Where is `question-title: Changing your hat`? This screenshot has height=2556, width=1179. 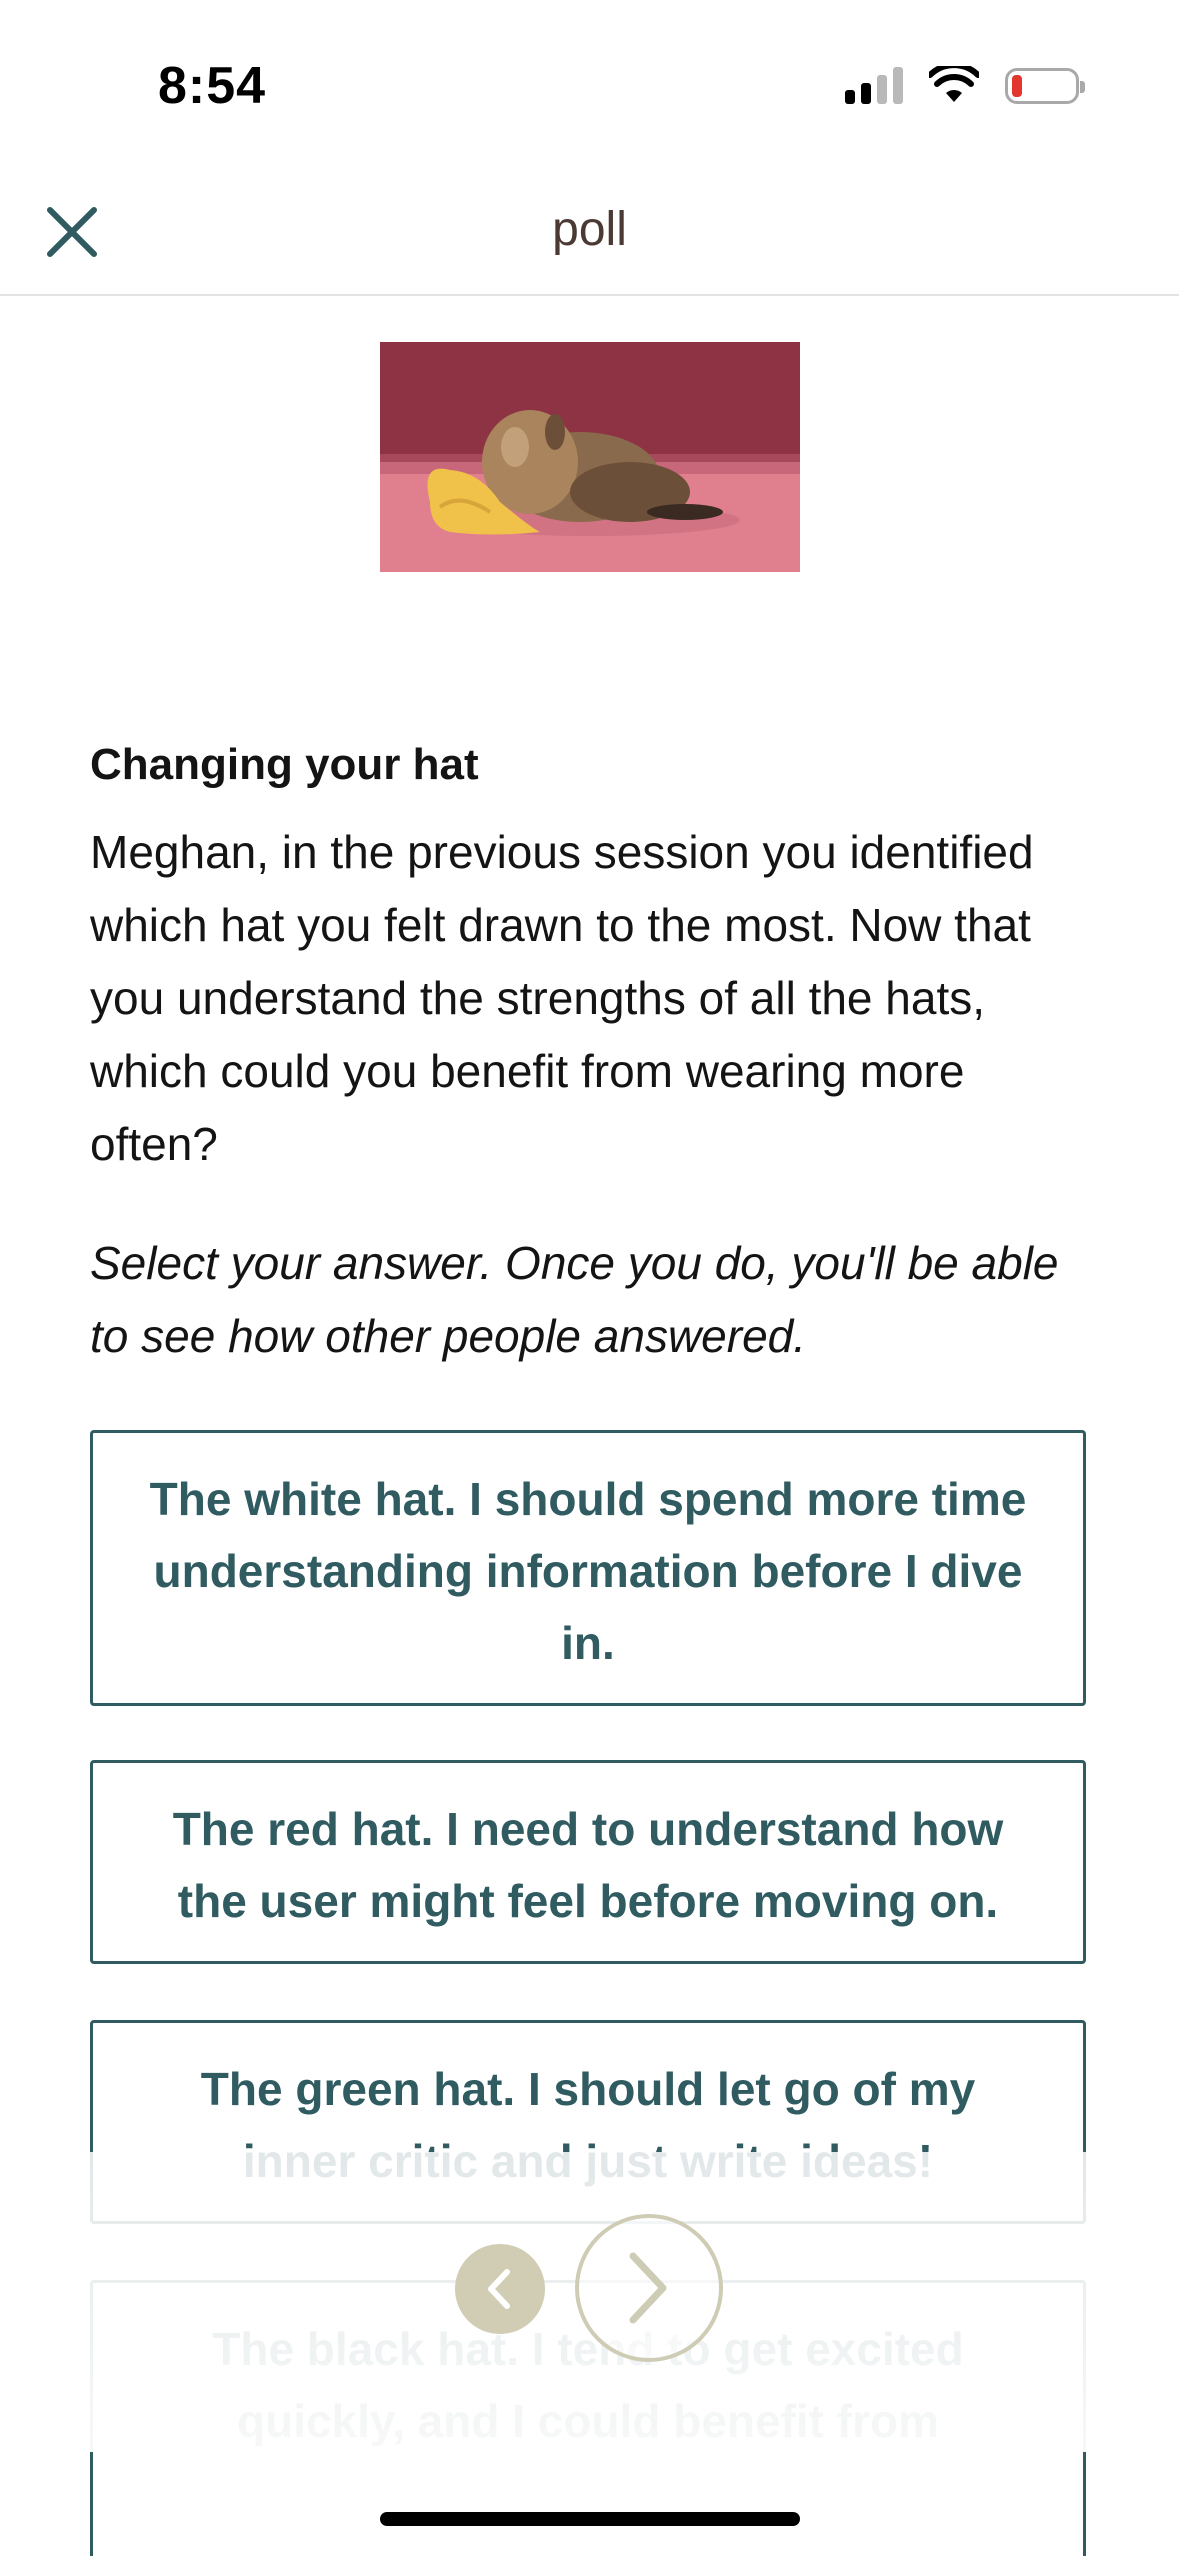 question-title: Changing your hat is located at coordinates (284, 764).